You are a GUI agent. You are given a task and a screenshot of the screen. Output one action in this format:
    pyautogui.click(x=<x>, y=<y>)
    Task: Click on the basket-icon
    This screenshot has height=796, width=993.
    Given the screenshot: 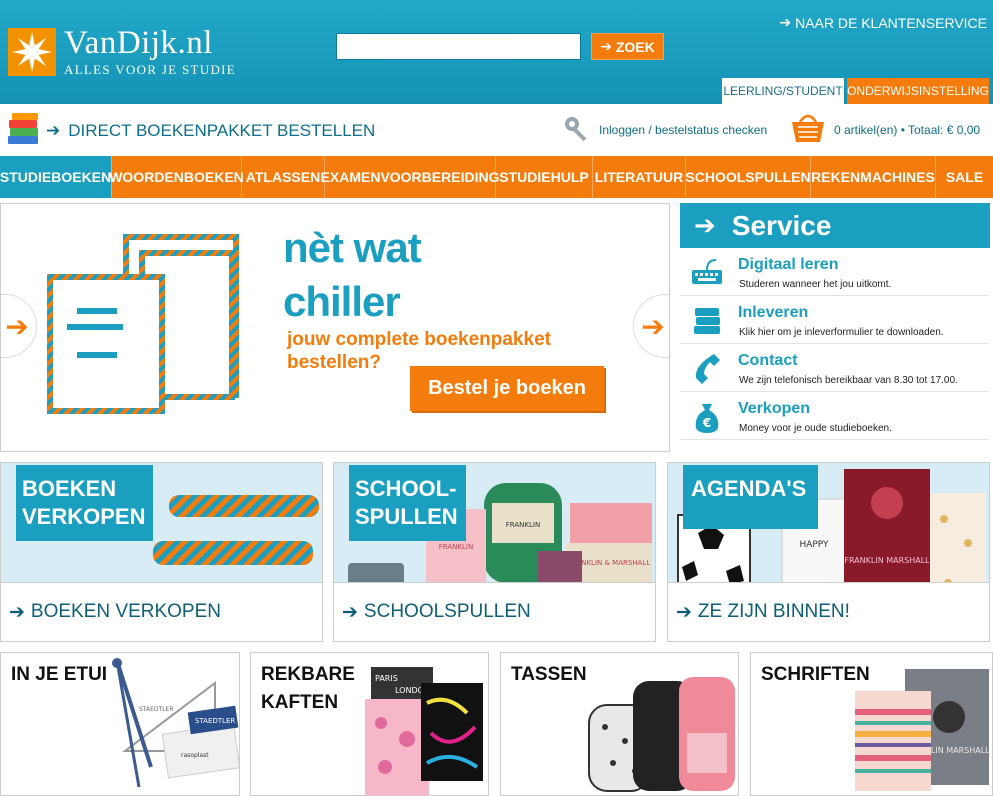 What is the action you would take?
    pyautogui.click(x=808, y=130)
    